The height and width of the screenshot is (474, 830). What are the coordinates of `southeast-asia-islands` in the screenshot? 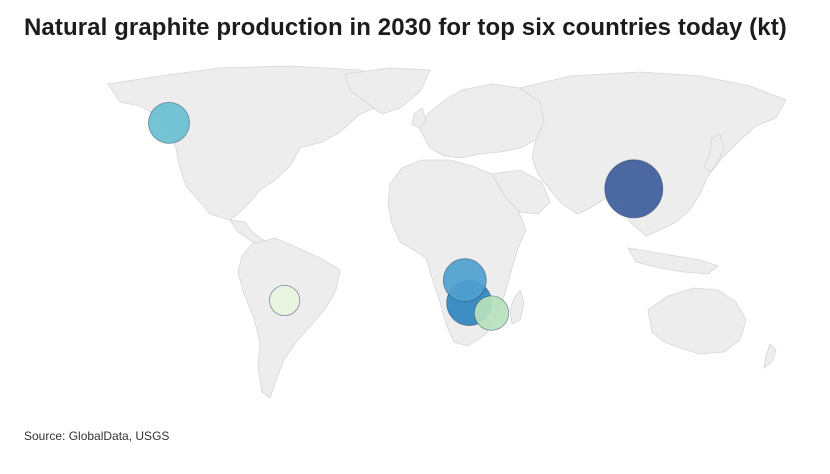 It's located at (673, 261).